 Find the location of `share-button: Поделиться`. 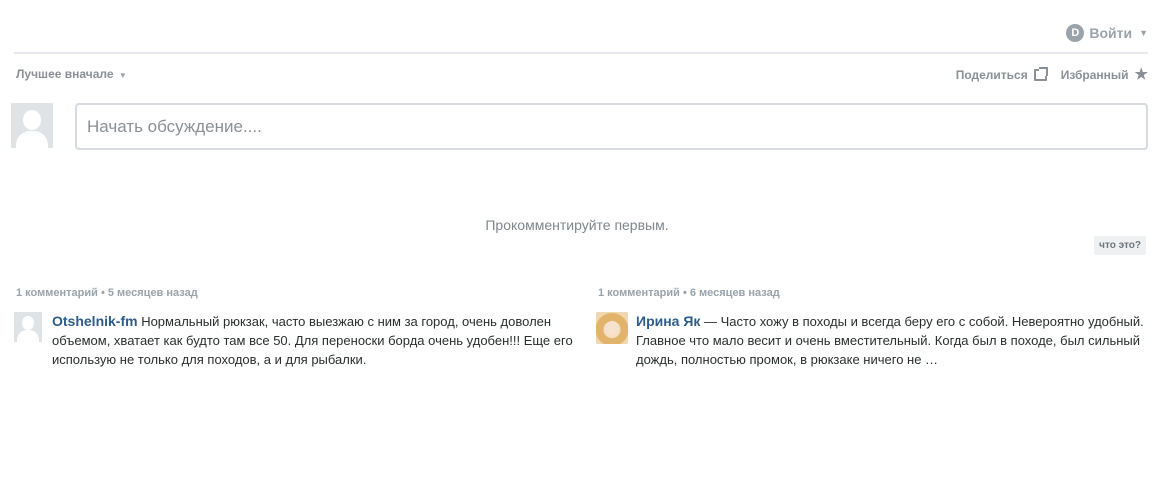

share-button: Поделиться is located at coordinates (1001, 75).